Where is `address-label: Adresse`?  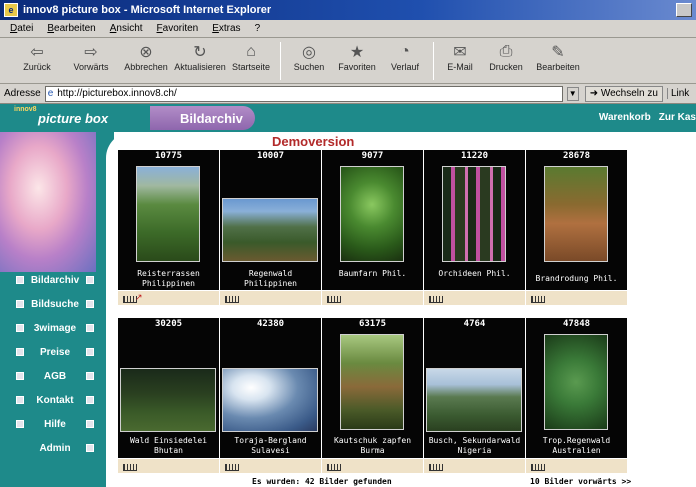
address-label: Adresse is located at coordinates (22, 93).